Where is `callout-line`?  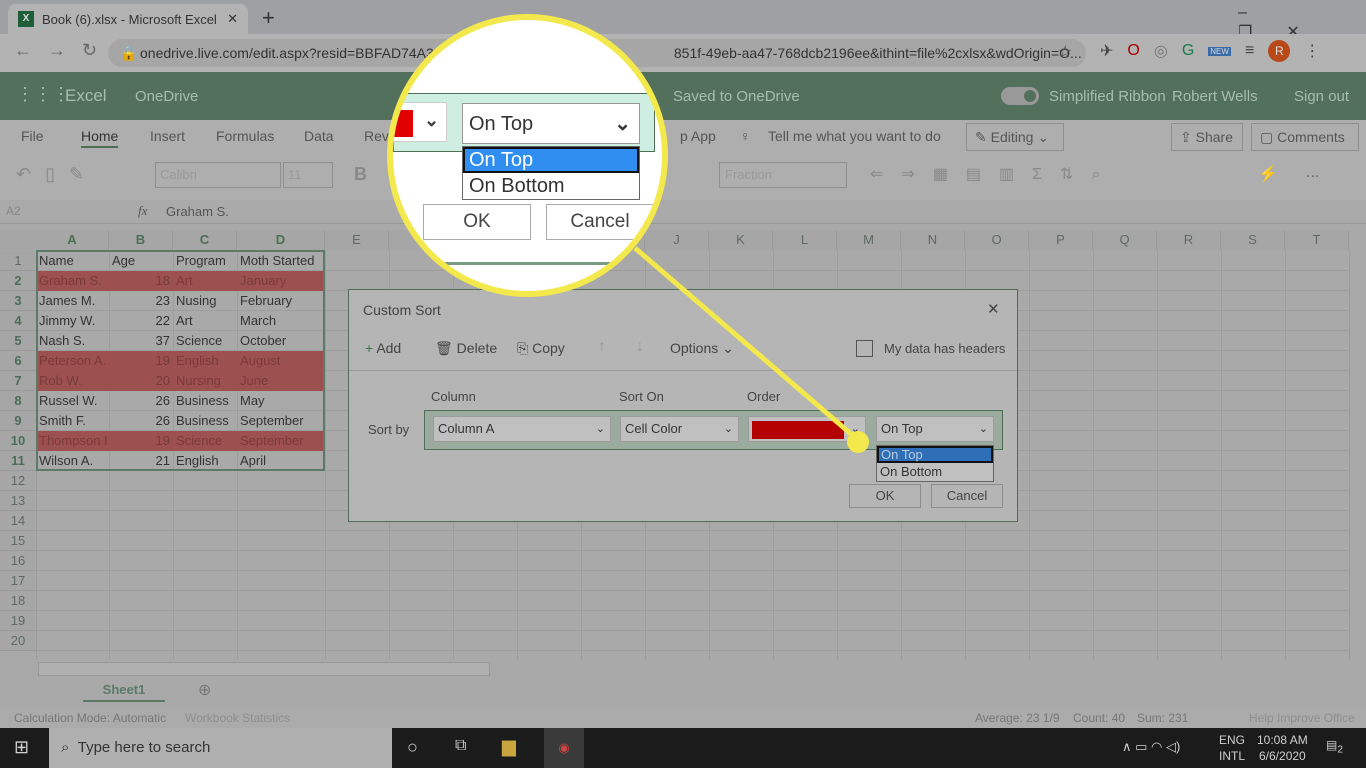
callout-line is located at coordinates (751, 349).